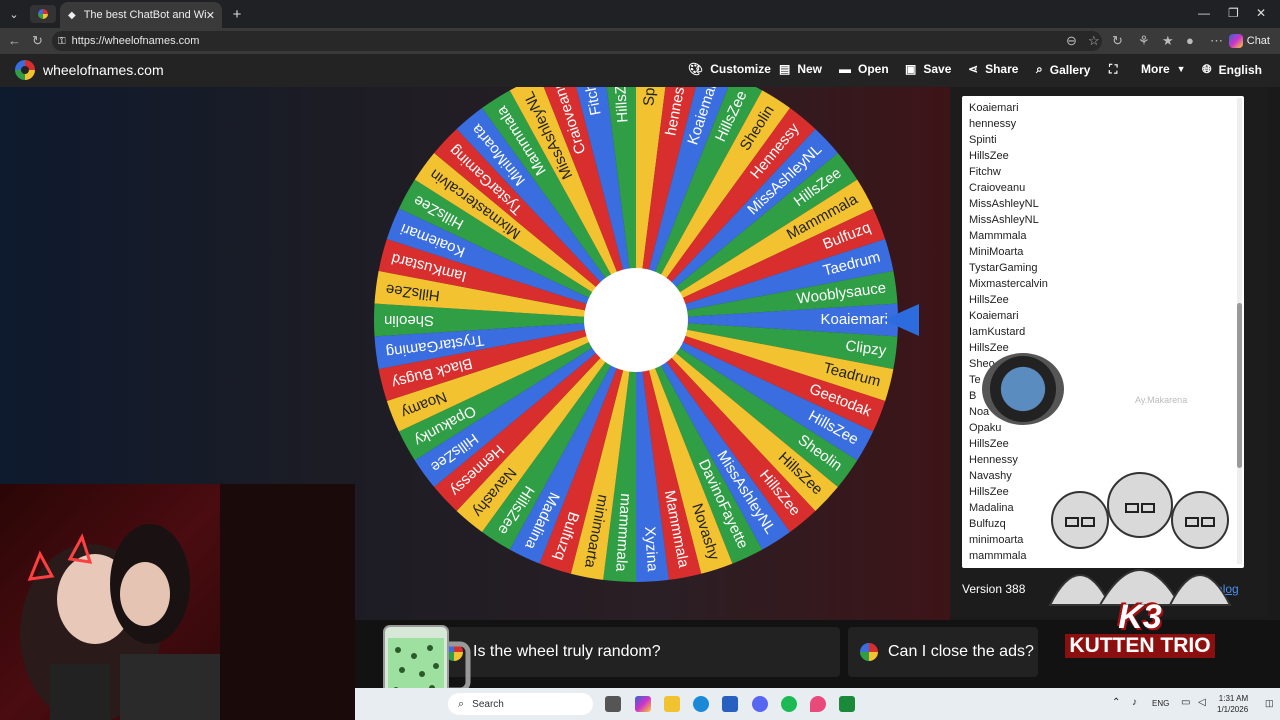 The width and height of the screenshot is (1280, 720). What do you see at coordinates (210, 15) in the screenshot?
I see `close-tab-icon: ✕` at bounding box center [210, 15].